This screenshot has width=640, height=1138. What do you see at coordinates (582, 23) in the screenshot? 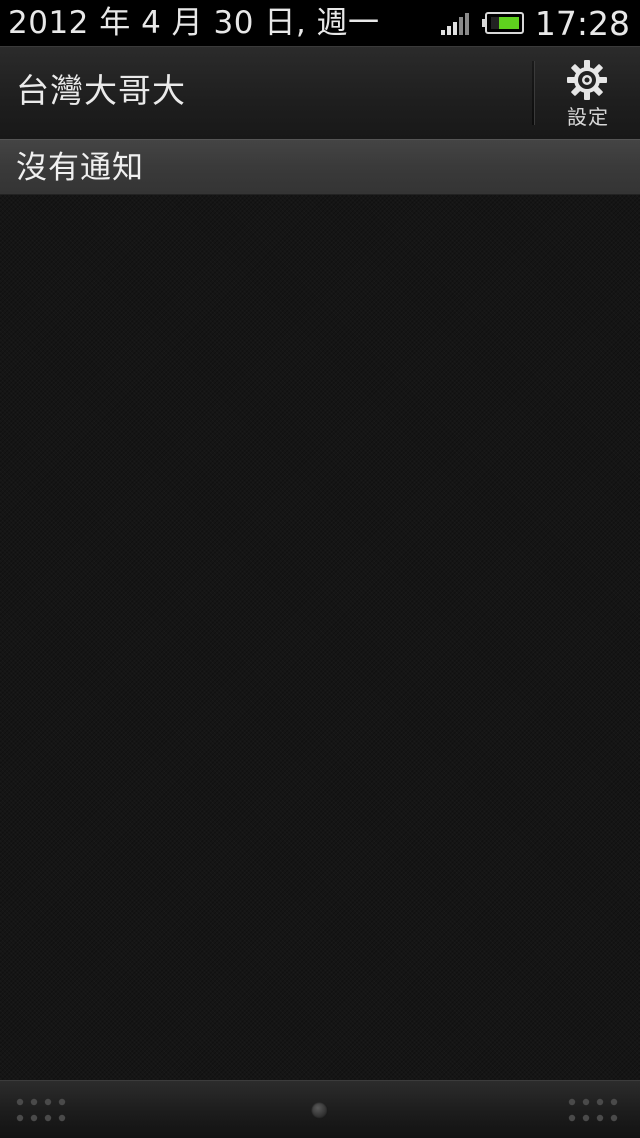
I see `status-time: 17:28` at bounding box center [582, 23].